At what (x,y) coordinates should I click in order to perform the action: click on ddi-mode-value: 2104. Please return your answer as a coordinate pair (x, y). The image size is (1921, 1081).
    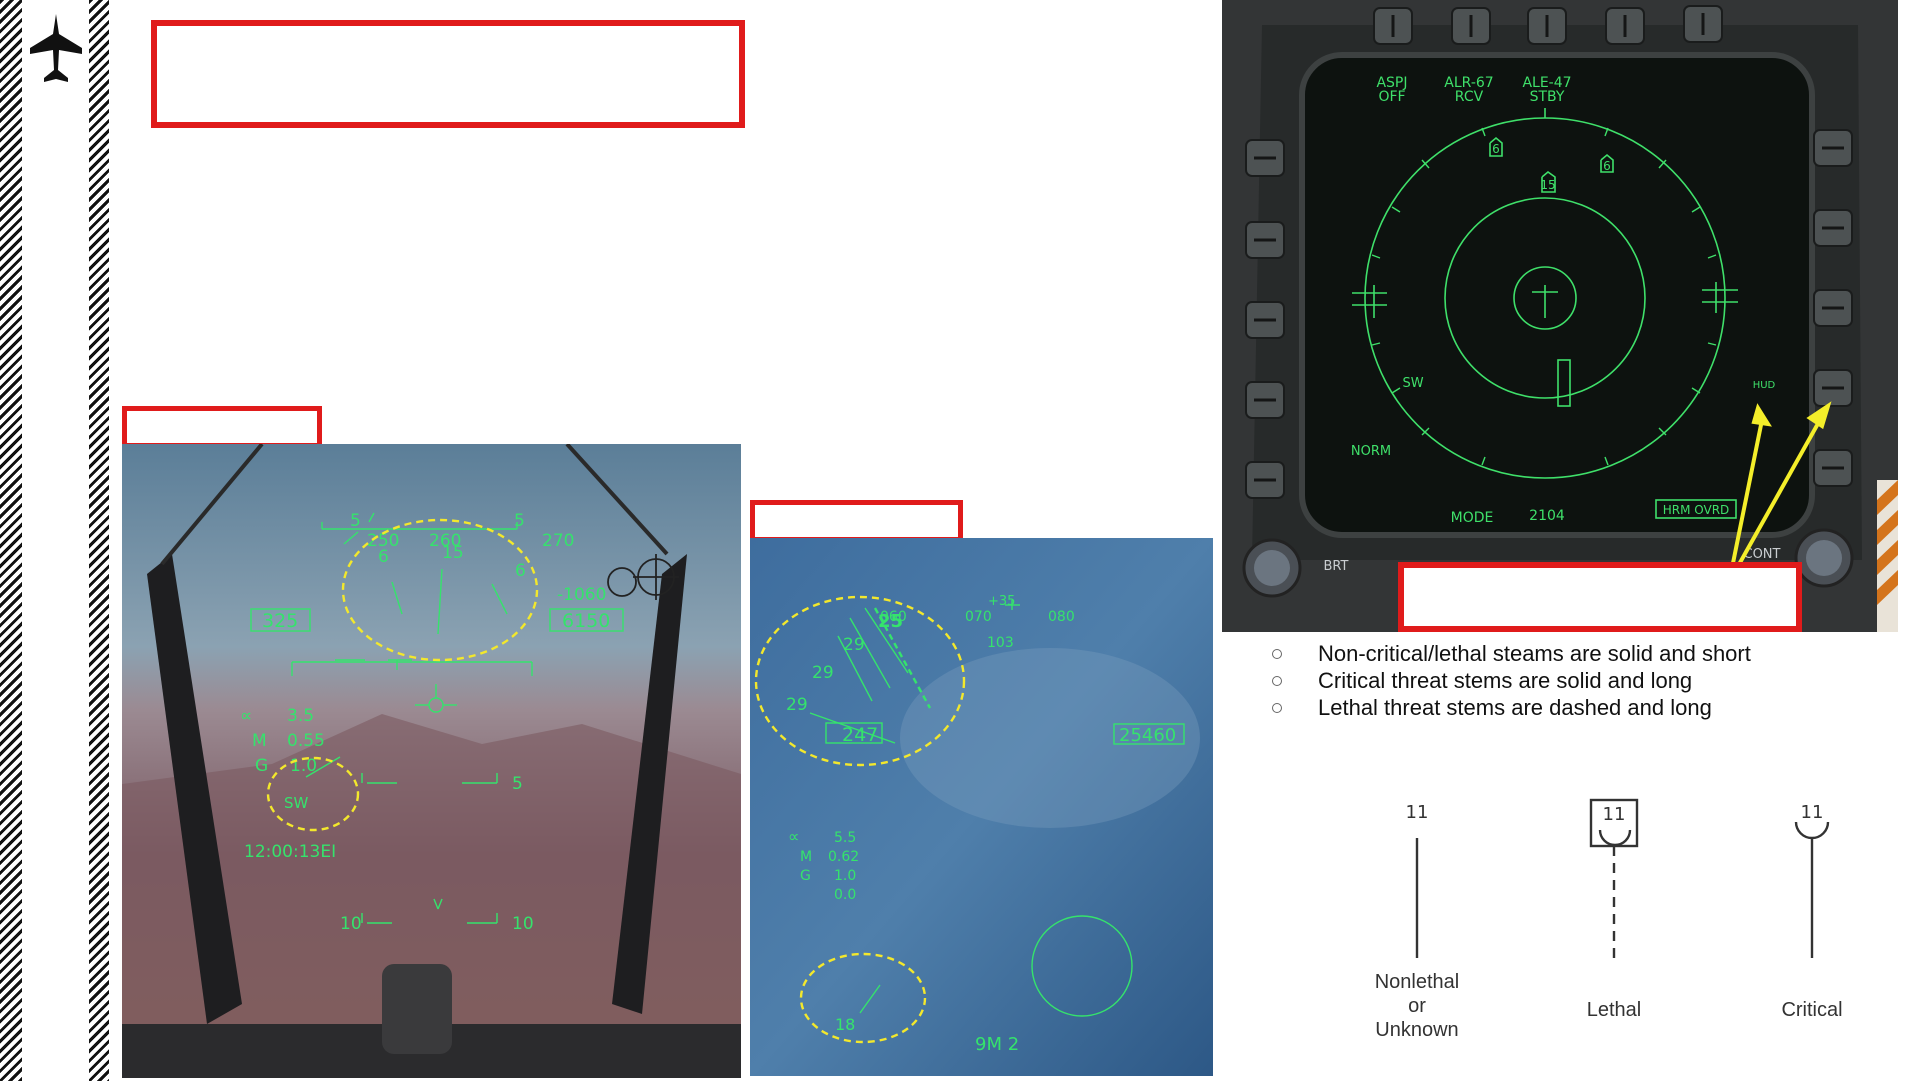
    Looking at the image, I should click on (1547, 516).